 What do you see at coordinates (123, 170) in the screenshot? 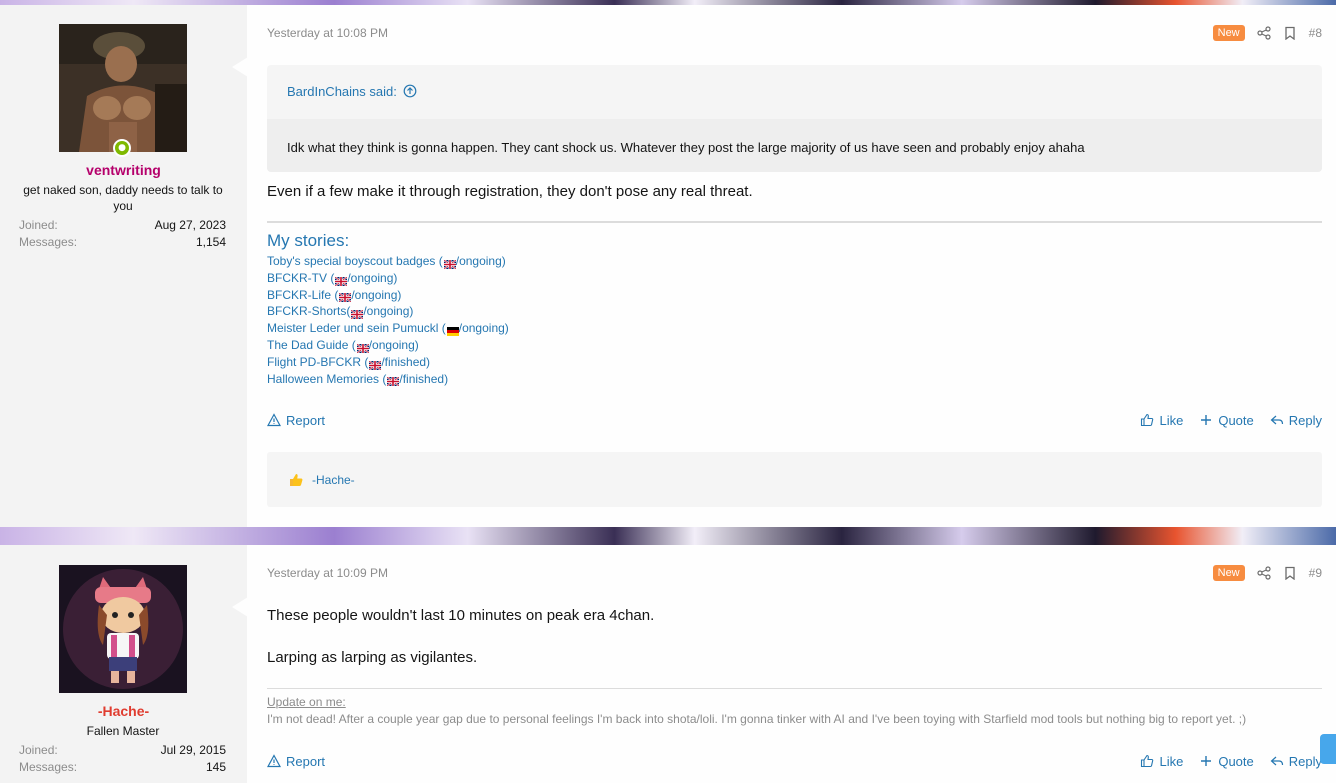
I see `username: ventwriting` at bounding box center [123, 170].